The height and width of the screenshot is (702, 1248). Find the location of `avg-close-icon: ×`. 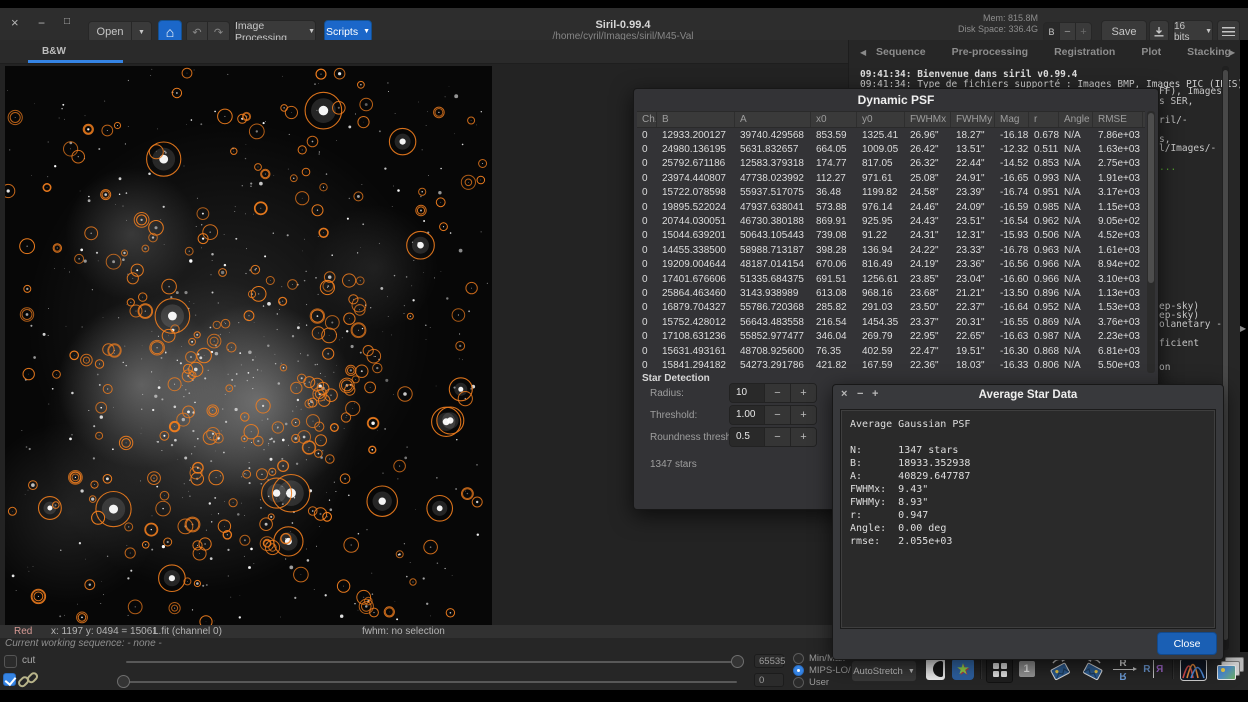

avg-close-icon: × is located at coordinates (844, 394).